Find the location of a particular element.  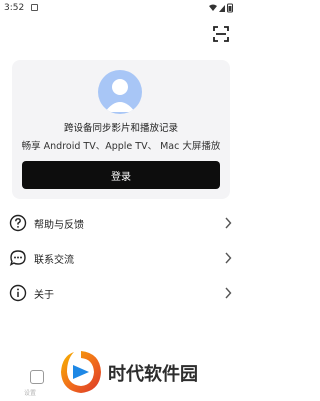

watermark-text: 时代软件园 is located at coordinates (153, 374).